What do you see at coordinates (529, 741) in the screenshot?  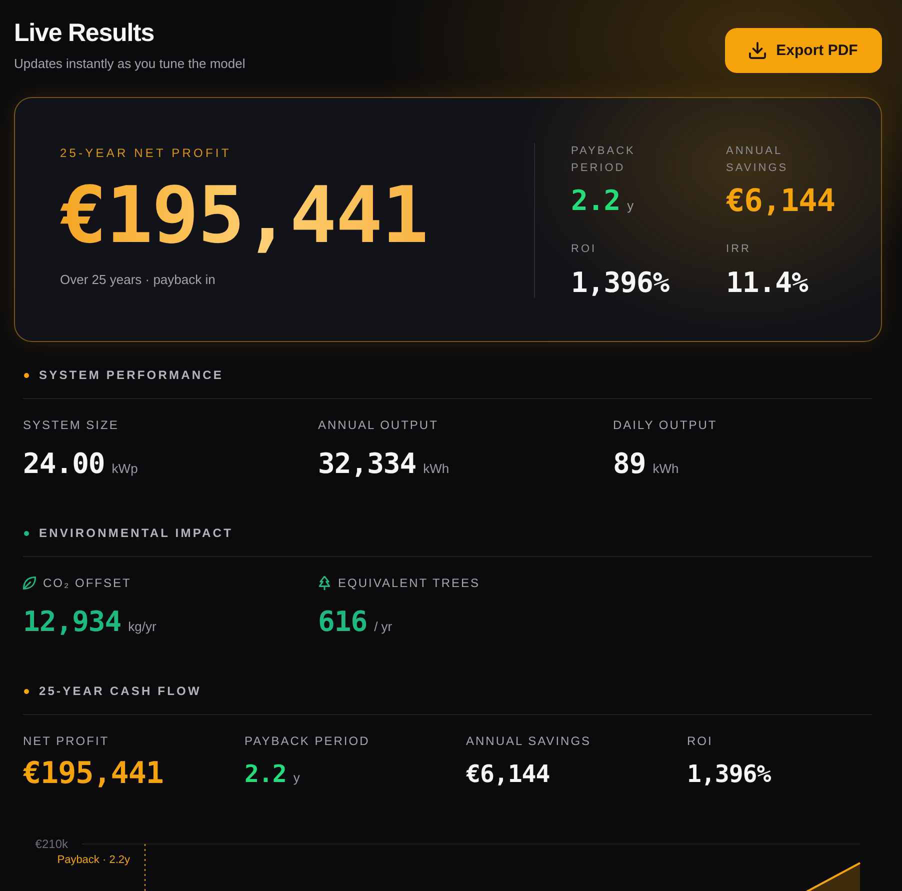 I see `metric-label: ANNUAL SAVINGS` at bounding box center [529, 741].